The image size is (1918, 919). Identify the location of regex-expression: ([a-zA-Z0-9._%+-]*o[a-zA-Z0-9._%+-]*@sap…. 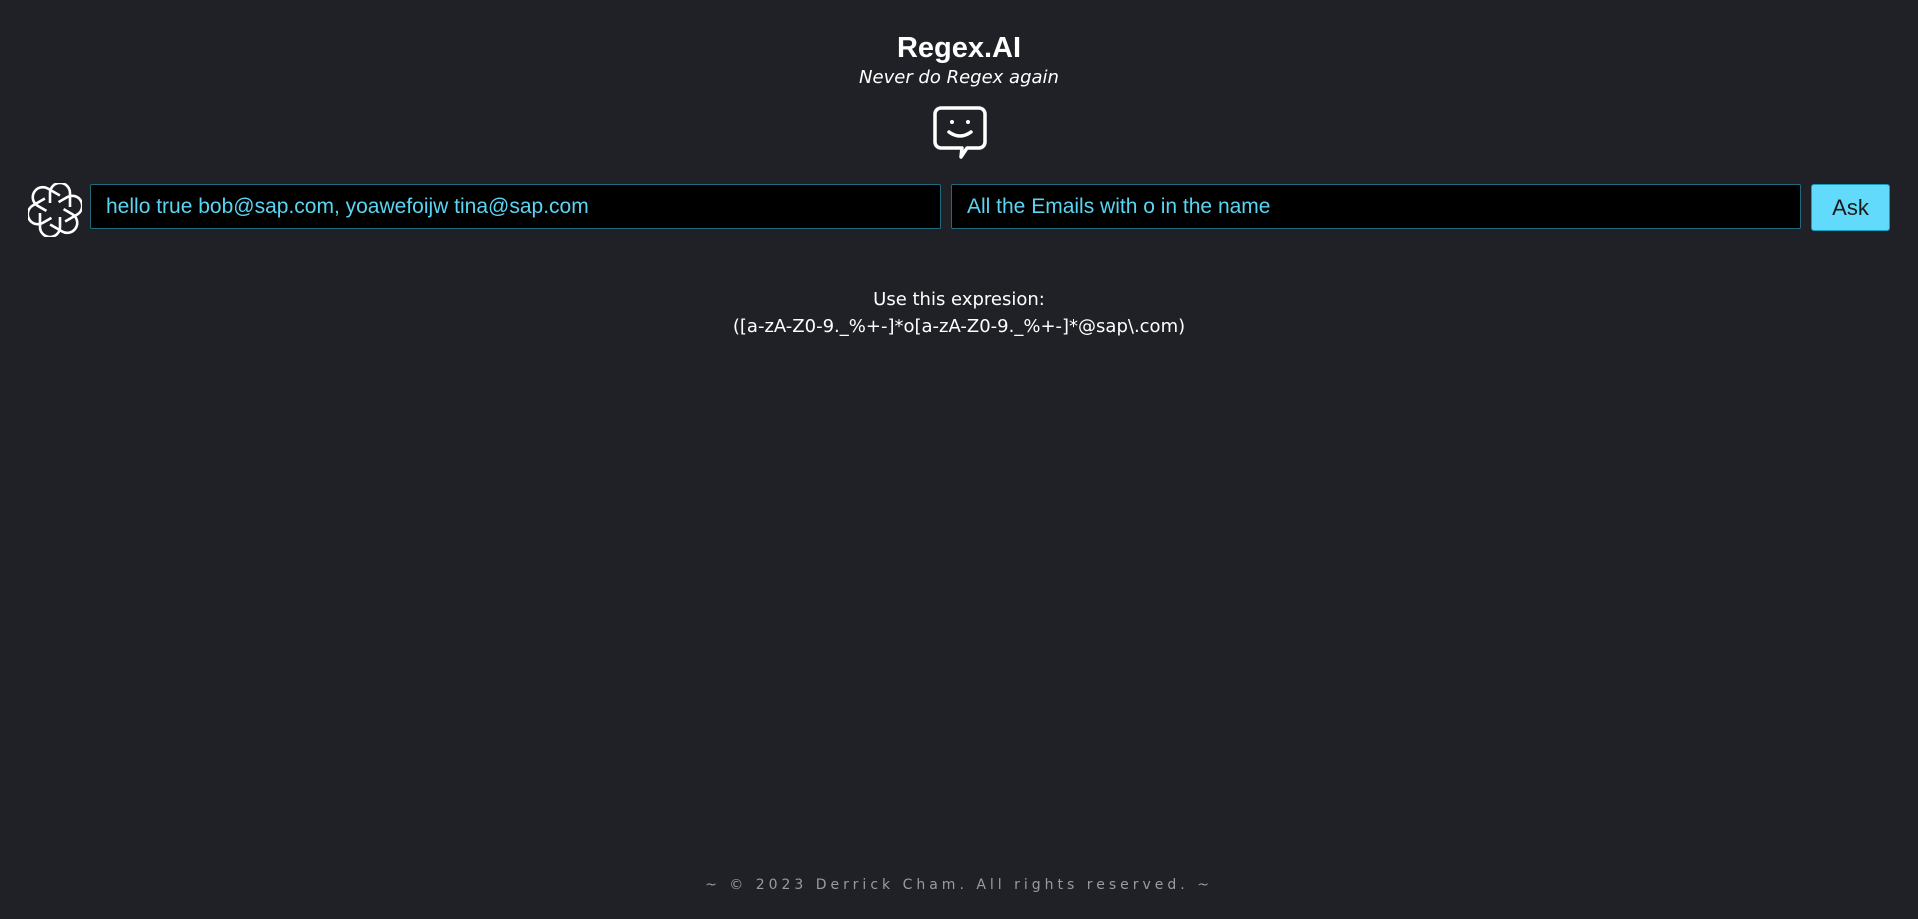
(959, 326).